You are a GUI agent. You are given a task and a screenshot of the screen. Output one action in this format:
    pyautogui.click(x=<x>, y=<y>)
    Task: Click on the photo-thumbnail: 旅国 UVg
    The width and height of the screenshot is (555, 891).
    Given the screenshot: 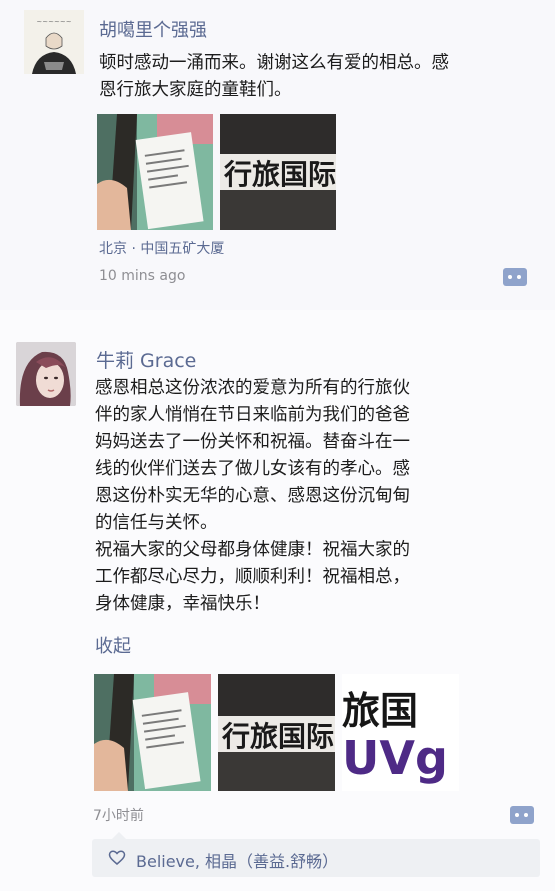 What is the action you would take?
    pyautogui.click(x=400, y=732)
    